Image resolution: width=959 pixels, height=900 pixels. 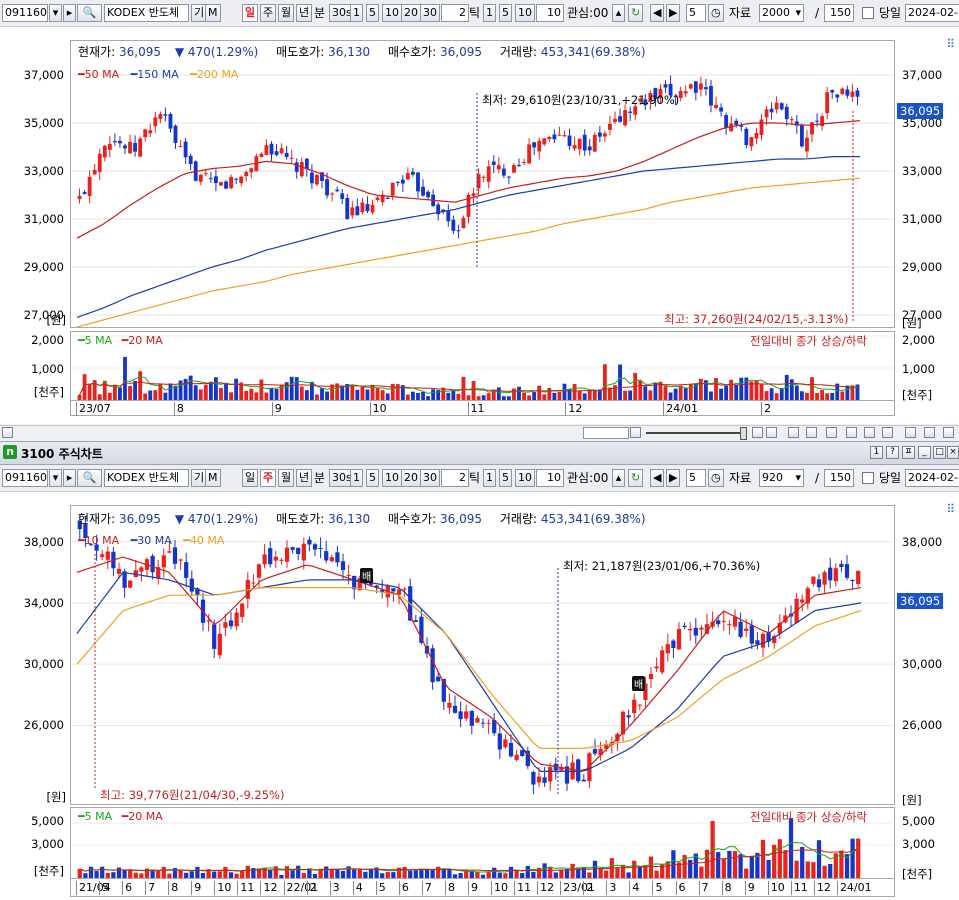 What do you see at coordinates (304, 13) in the screenshot?
I see `period-year-button: 년` at bounding box center [304, 13].